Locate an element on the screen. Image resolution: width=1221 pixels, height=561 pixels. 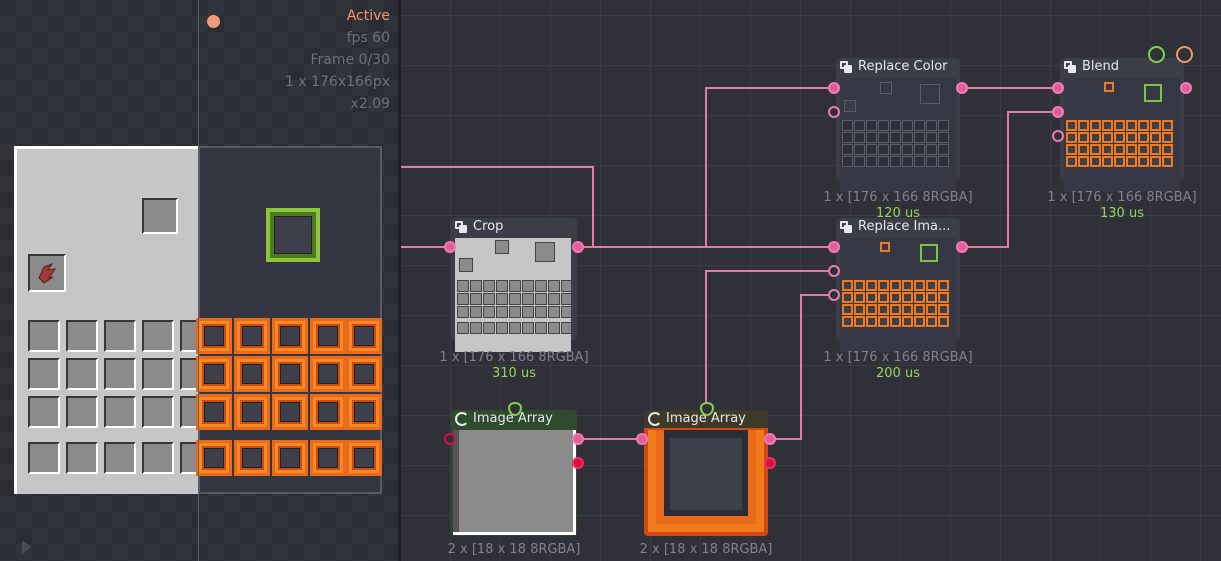
node-replace-color-title: Replace Color is located at coordinates (903, 66).